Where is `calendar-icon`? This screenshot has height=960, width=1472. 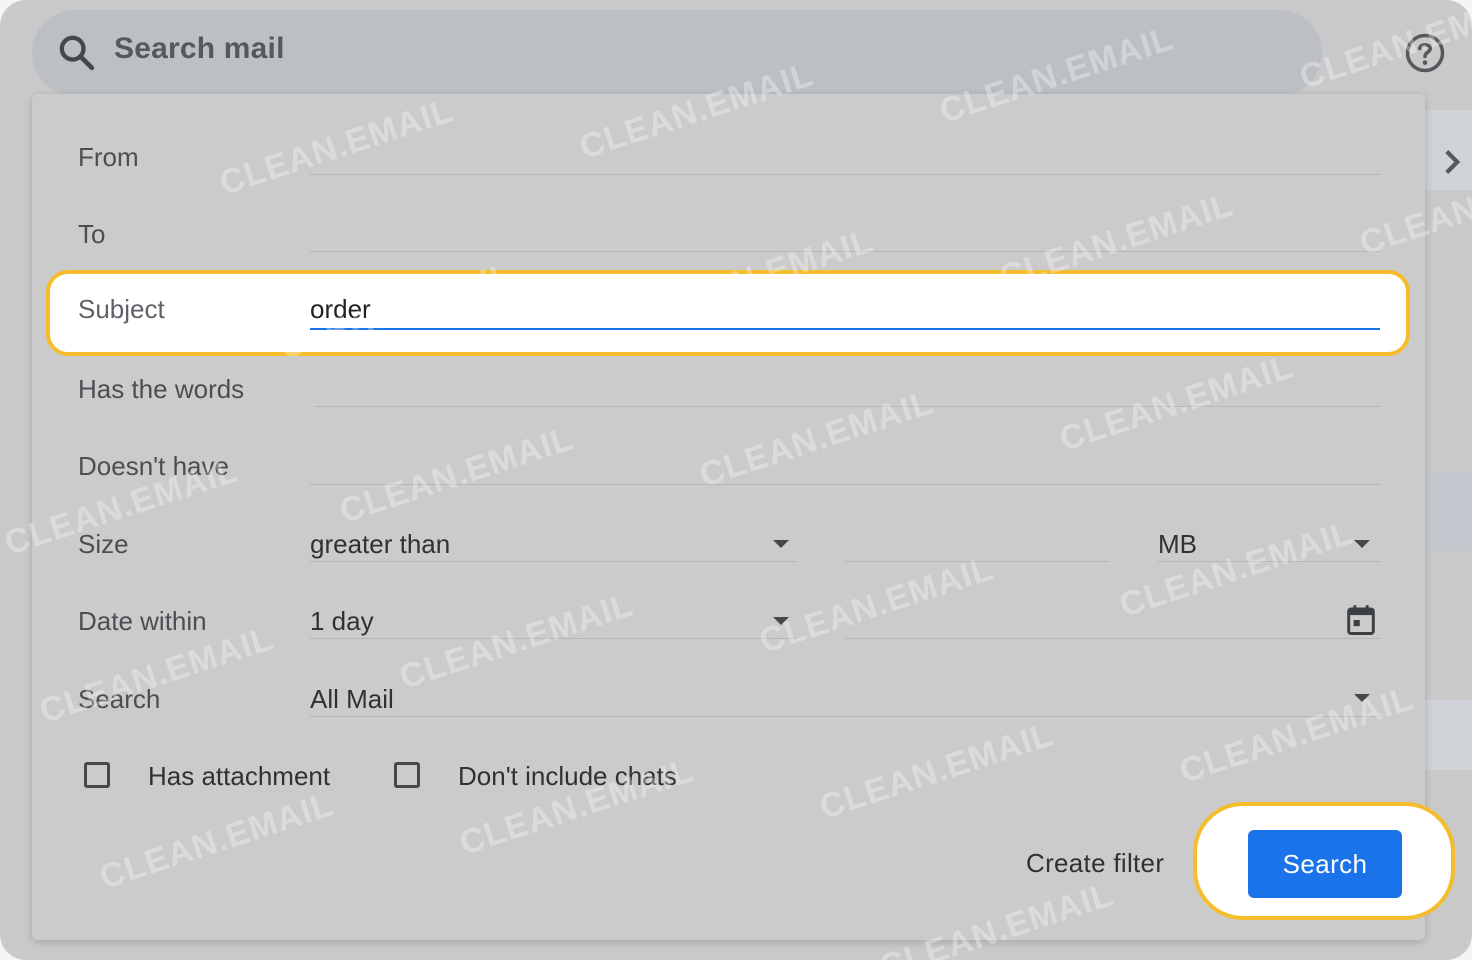
calendar-icon is located at coordinates (1361, 620).